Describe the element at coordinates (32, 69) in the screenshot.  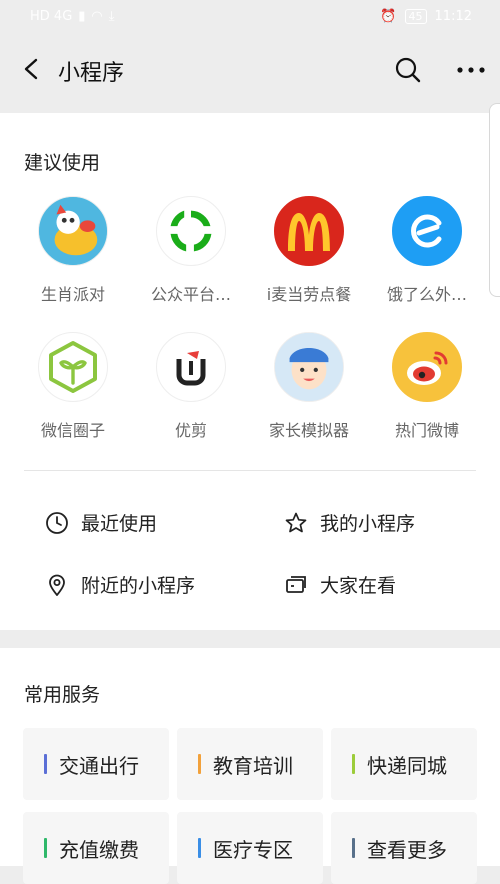
I see `back-arrow-icon` at that location.